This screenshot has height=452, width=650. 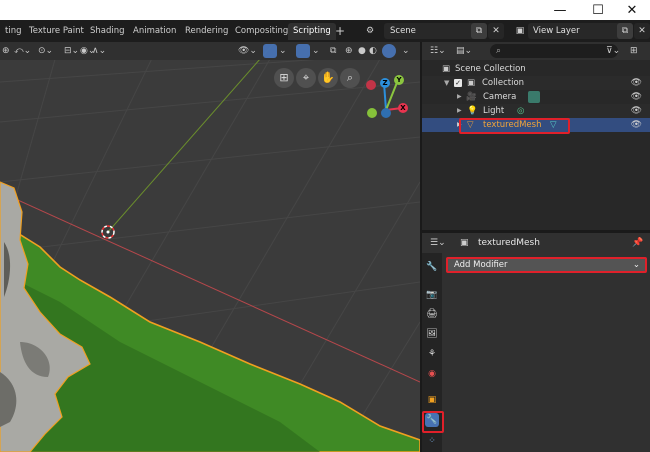 I want to click on scene-name-field: Scene, so click(x=429, y=31).